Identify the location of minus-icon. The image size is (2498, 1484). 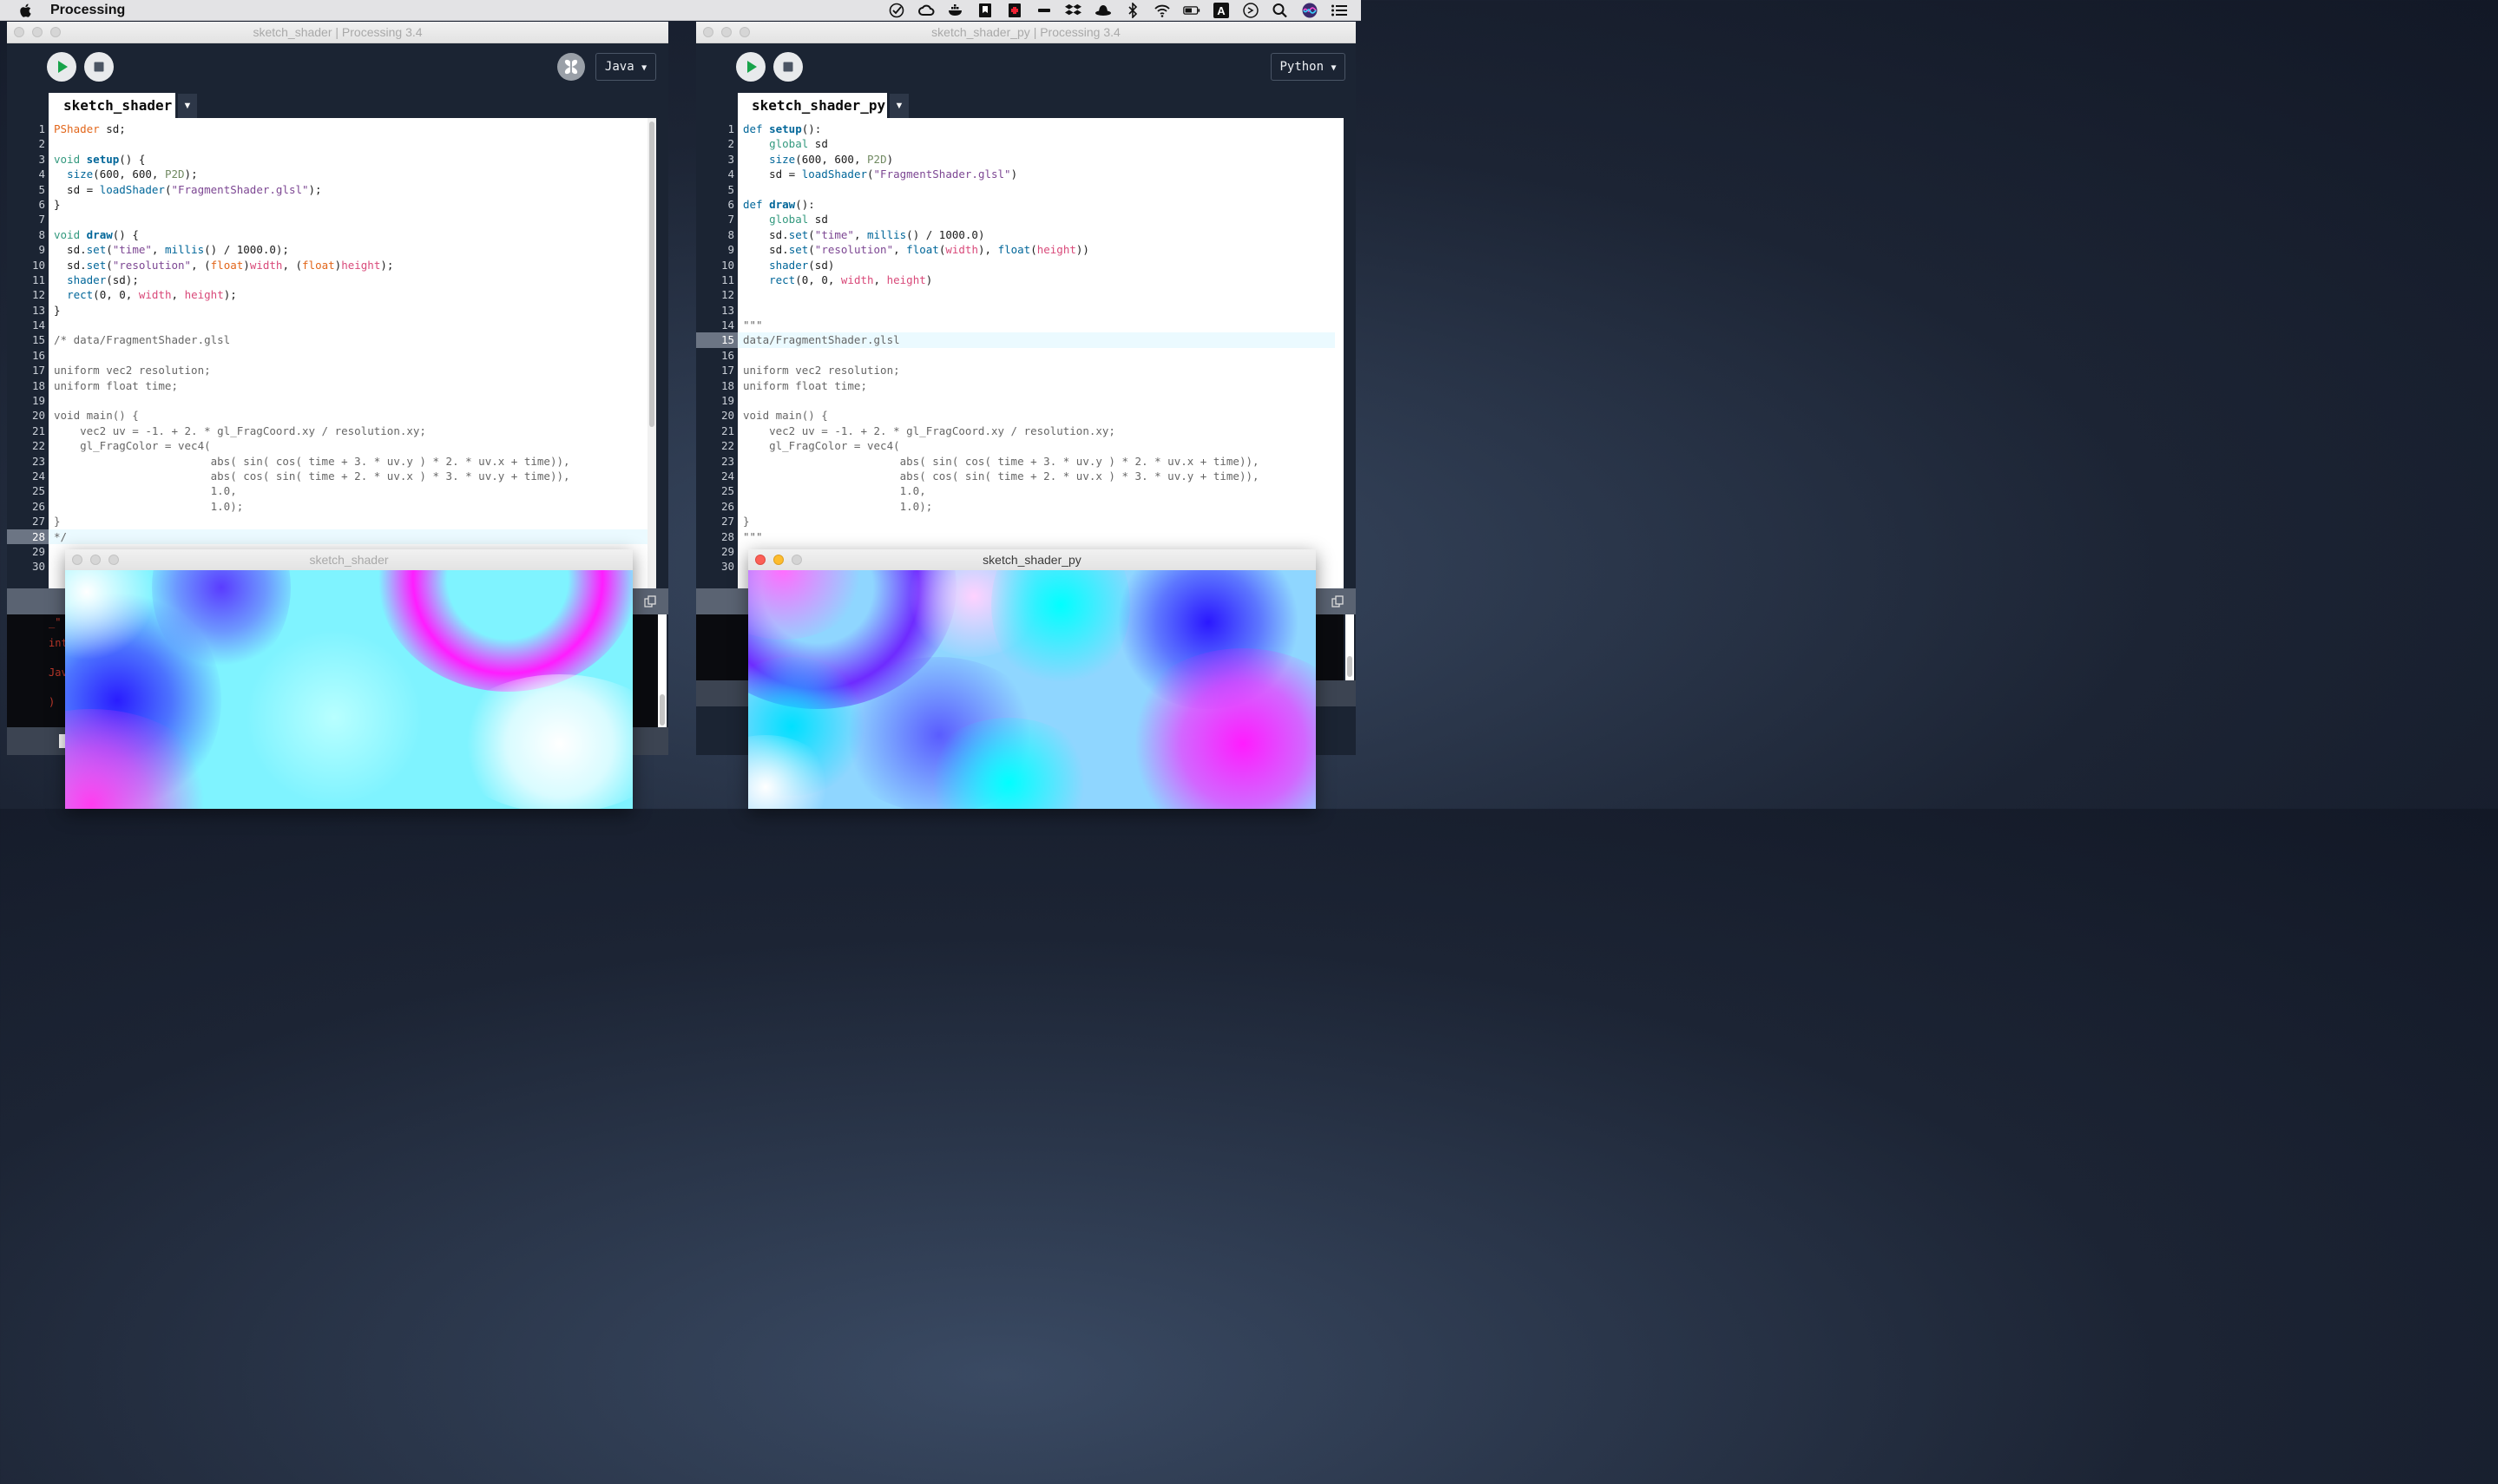
(1044, 10).